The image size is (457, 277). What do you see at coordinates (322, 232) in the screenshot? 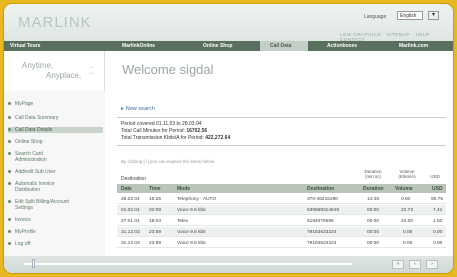
I see `cell-destination: 79163623224` at bounding box center [322, 232].